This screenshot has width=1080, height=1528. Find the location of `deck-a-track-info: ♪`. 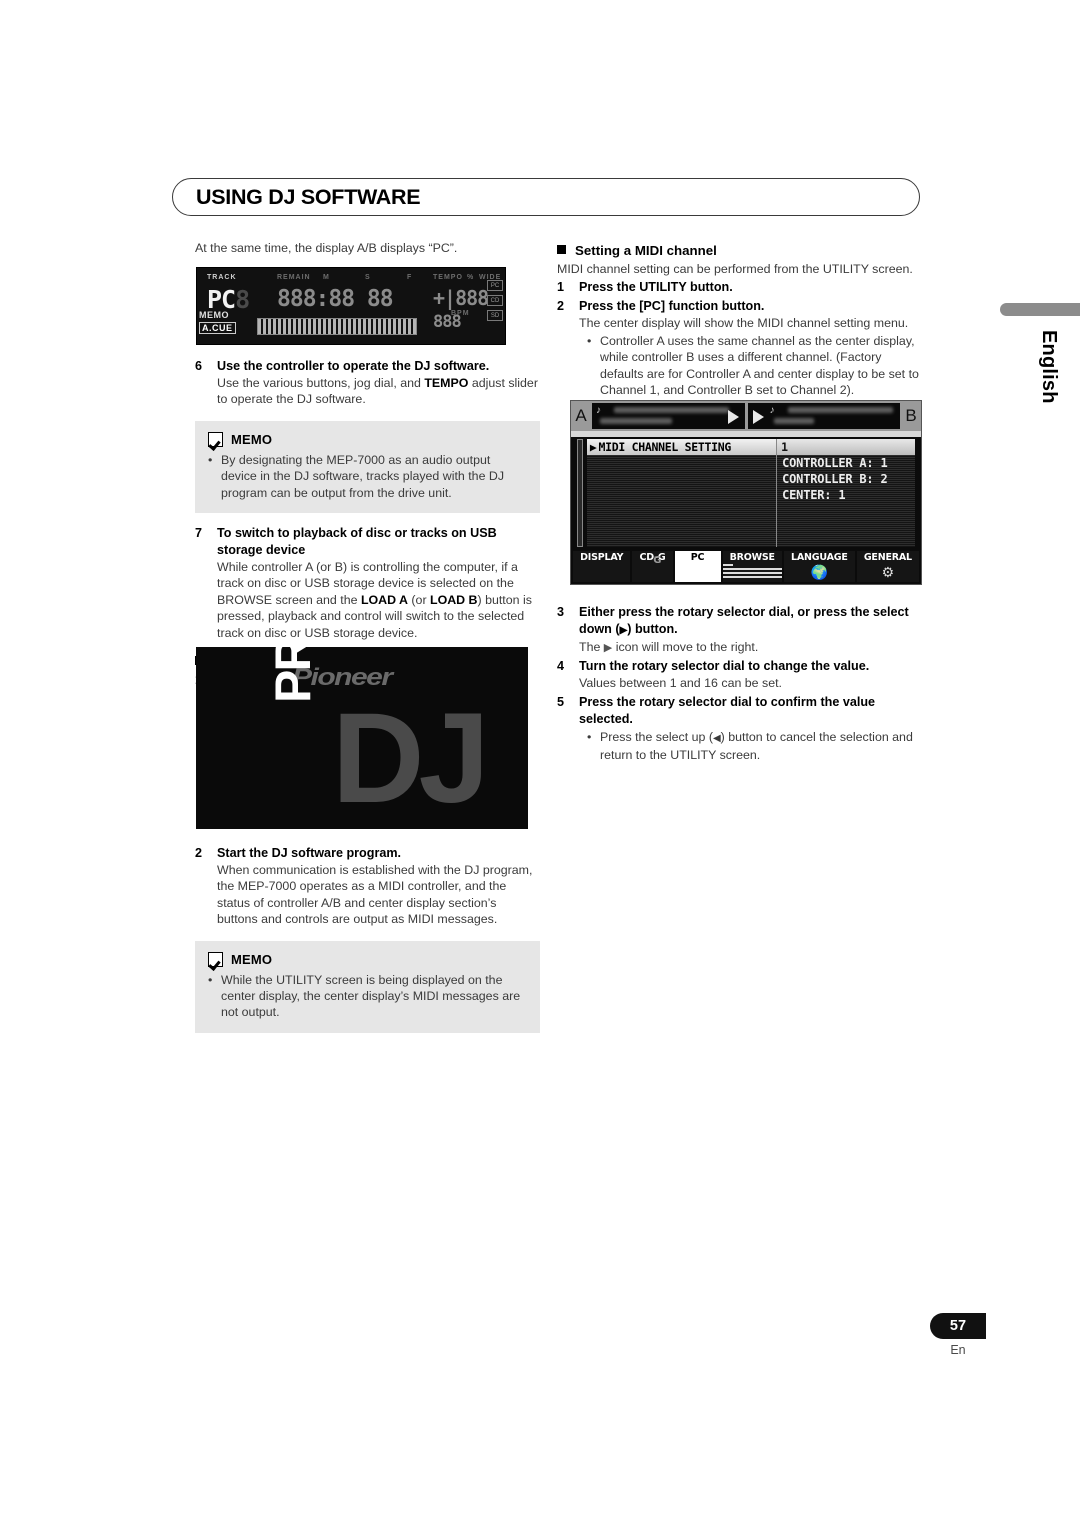

deck-a-track-info: ♪ is located at coordinates (668, 416).